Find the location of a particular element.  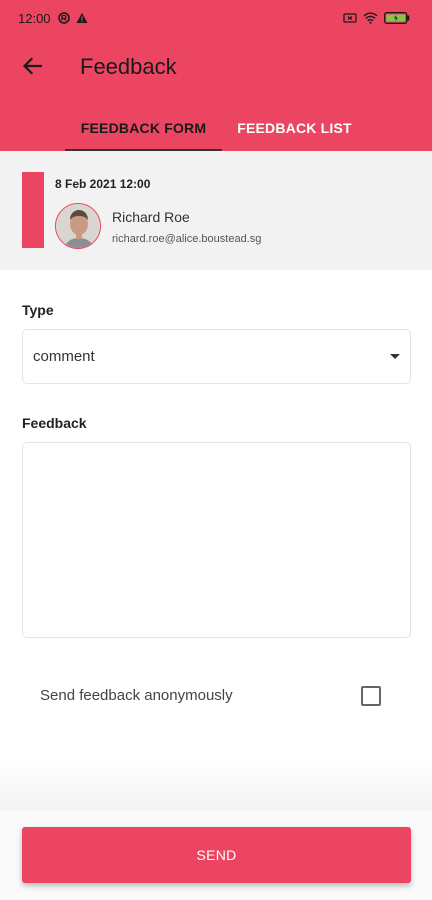

back-button is located at coordinates (32, 68).